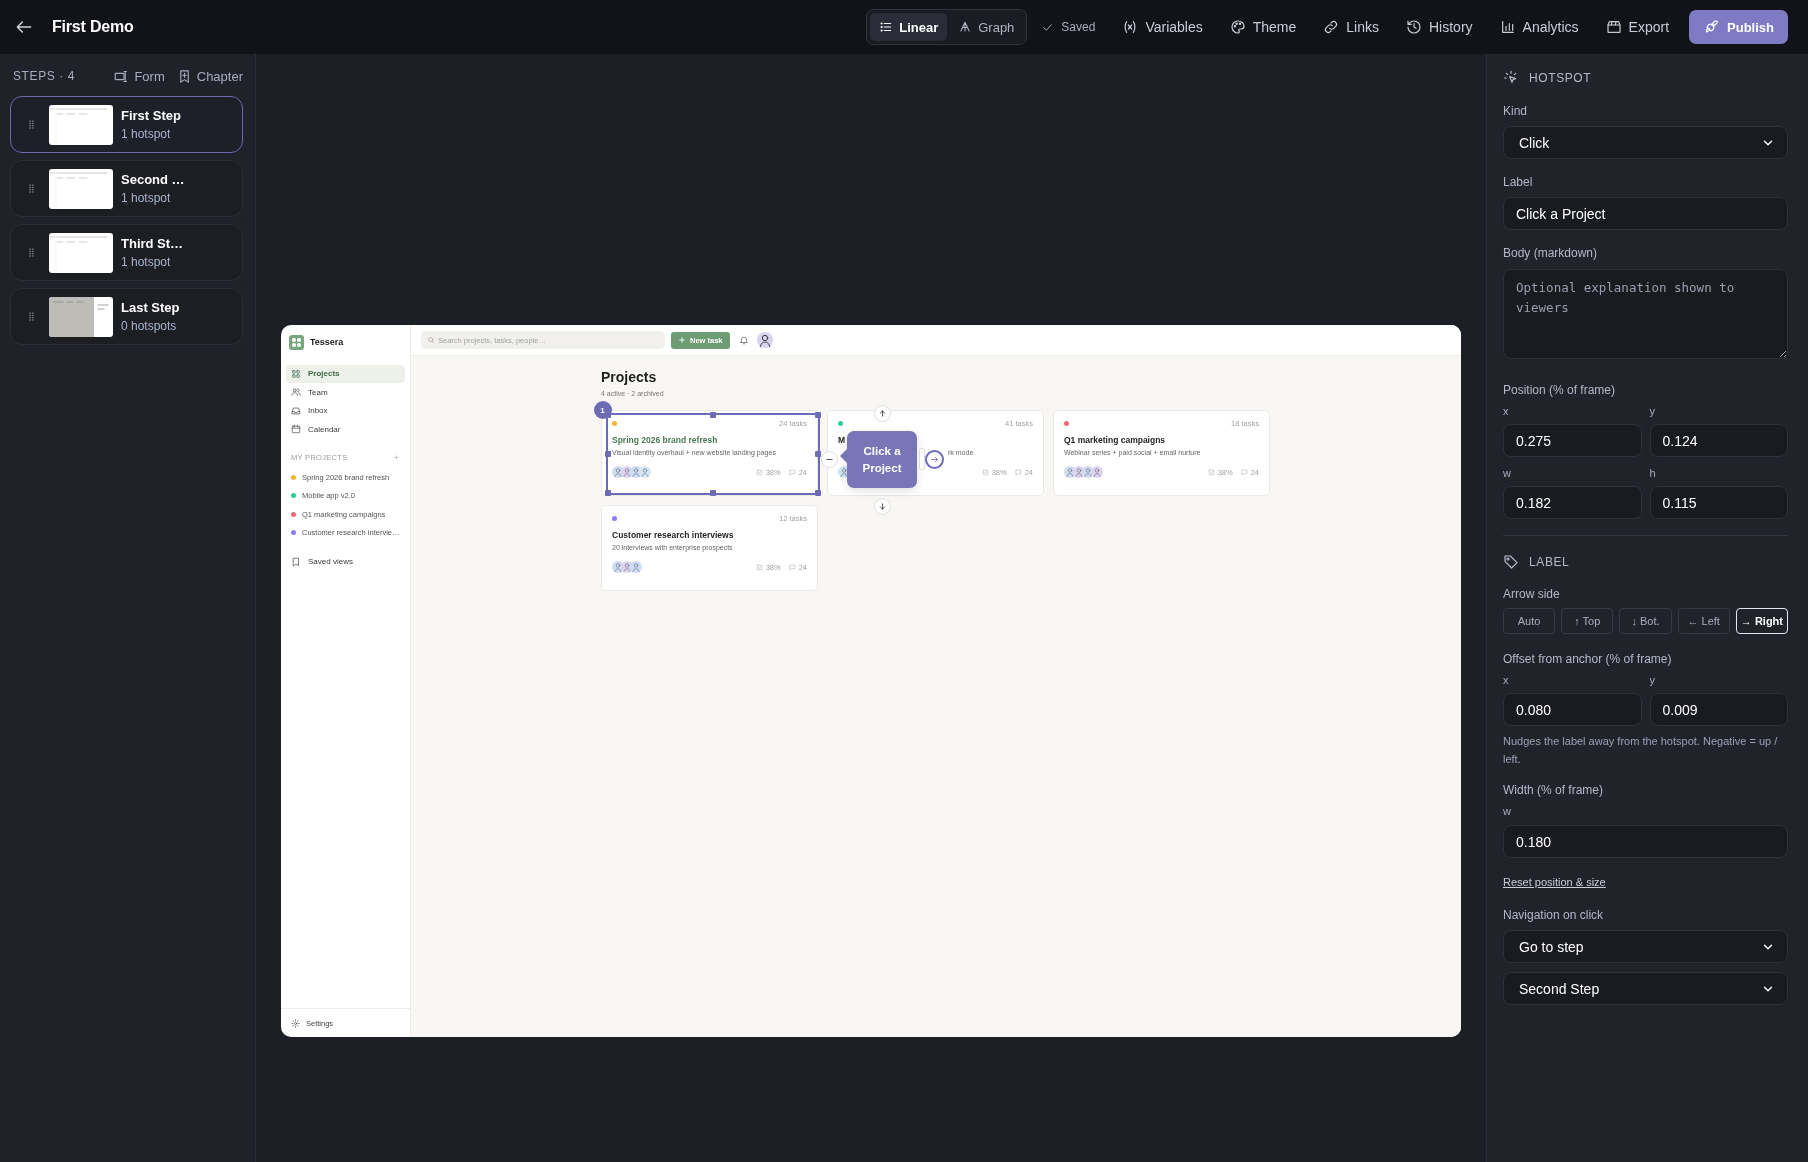 The width and height of the screenshot is (1808, 1162). What do you see at coordinates (1237, 27) in the screenshot?
I see `palette-icon` at bounding box center [1237, 27].